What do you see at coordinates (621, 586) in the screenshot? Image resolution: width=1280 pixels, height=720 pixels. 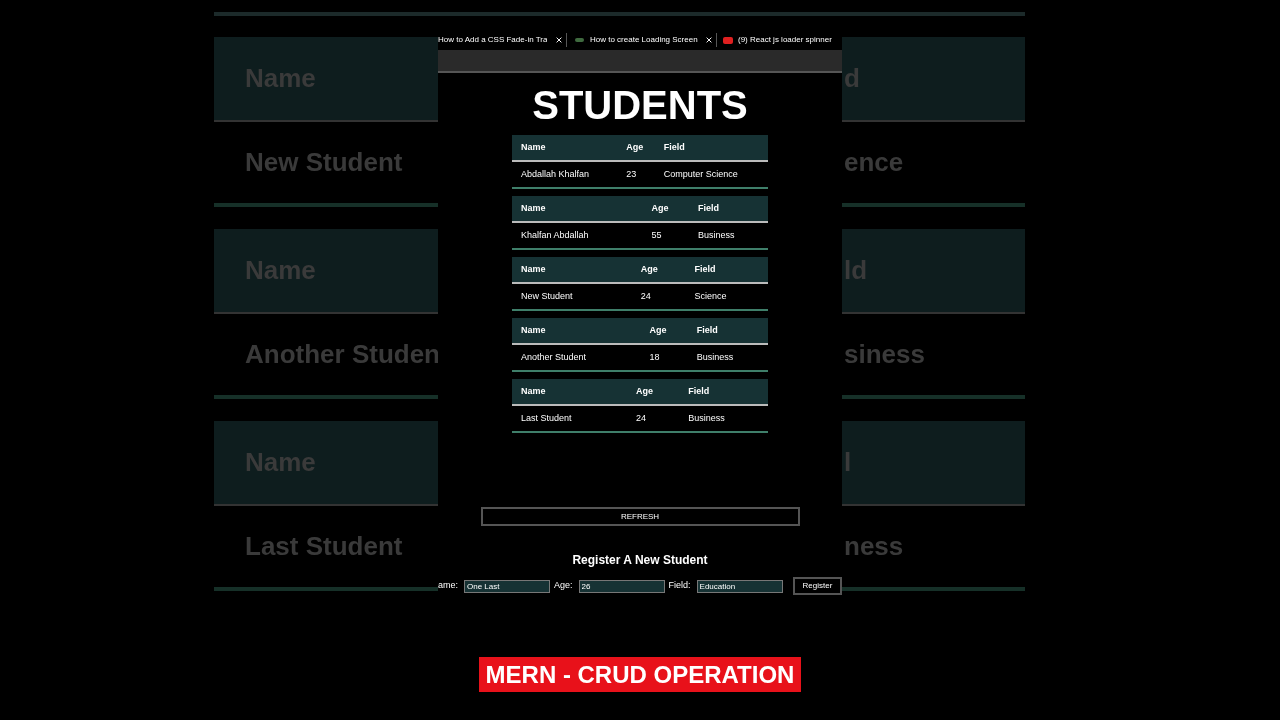 I see `input-field: 26` at bounding box center [621, 586].